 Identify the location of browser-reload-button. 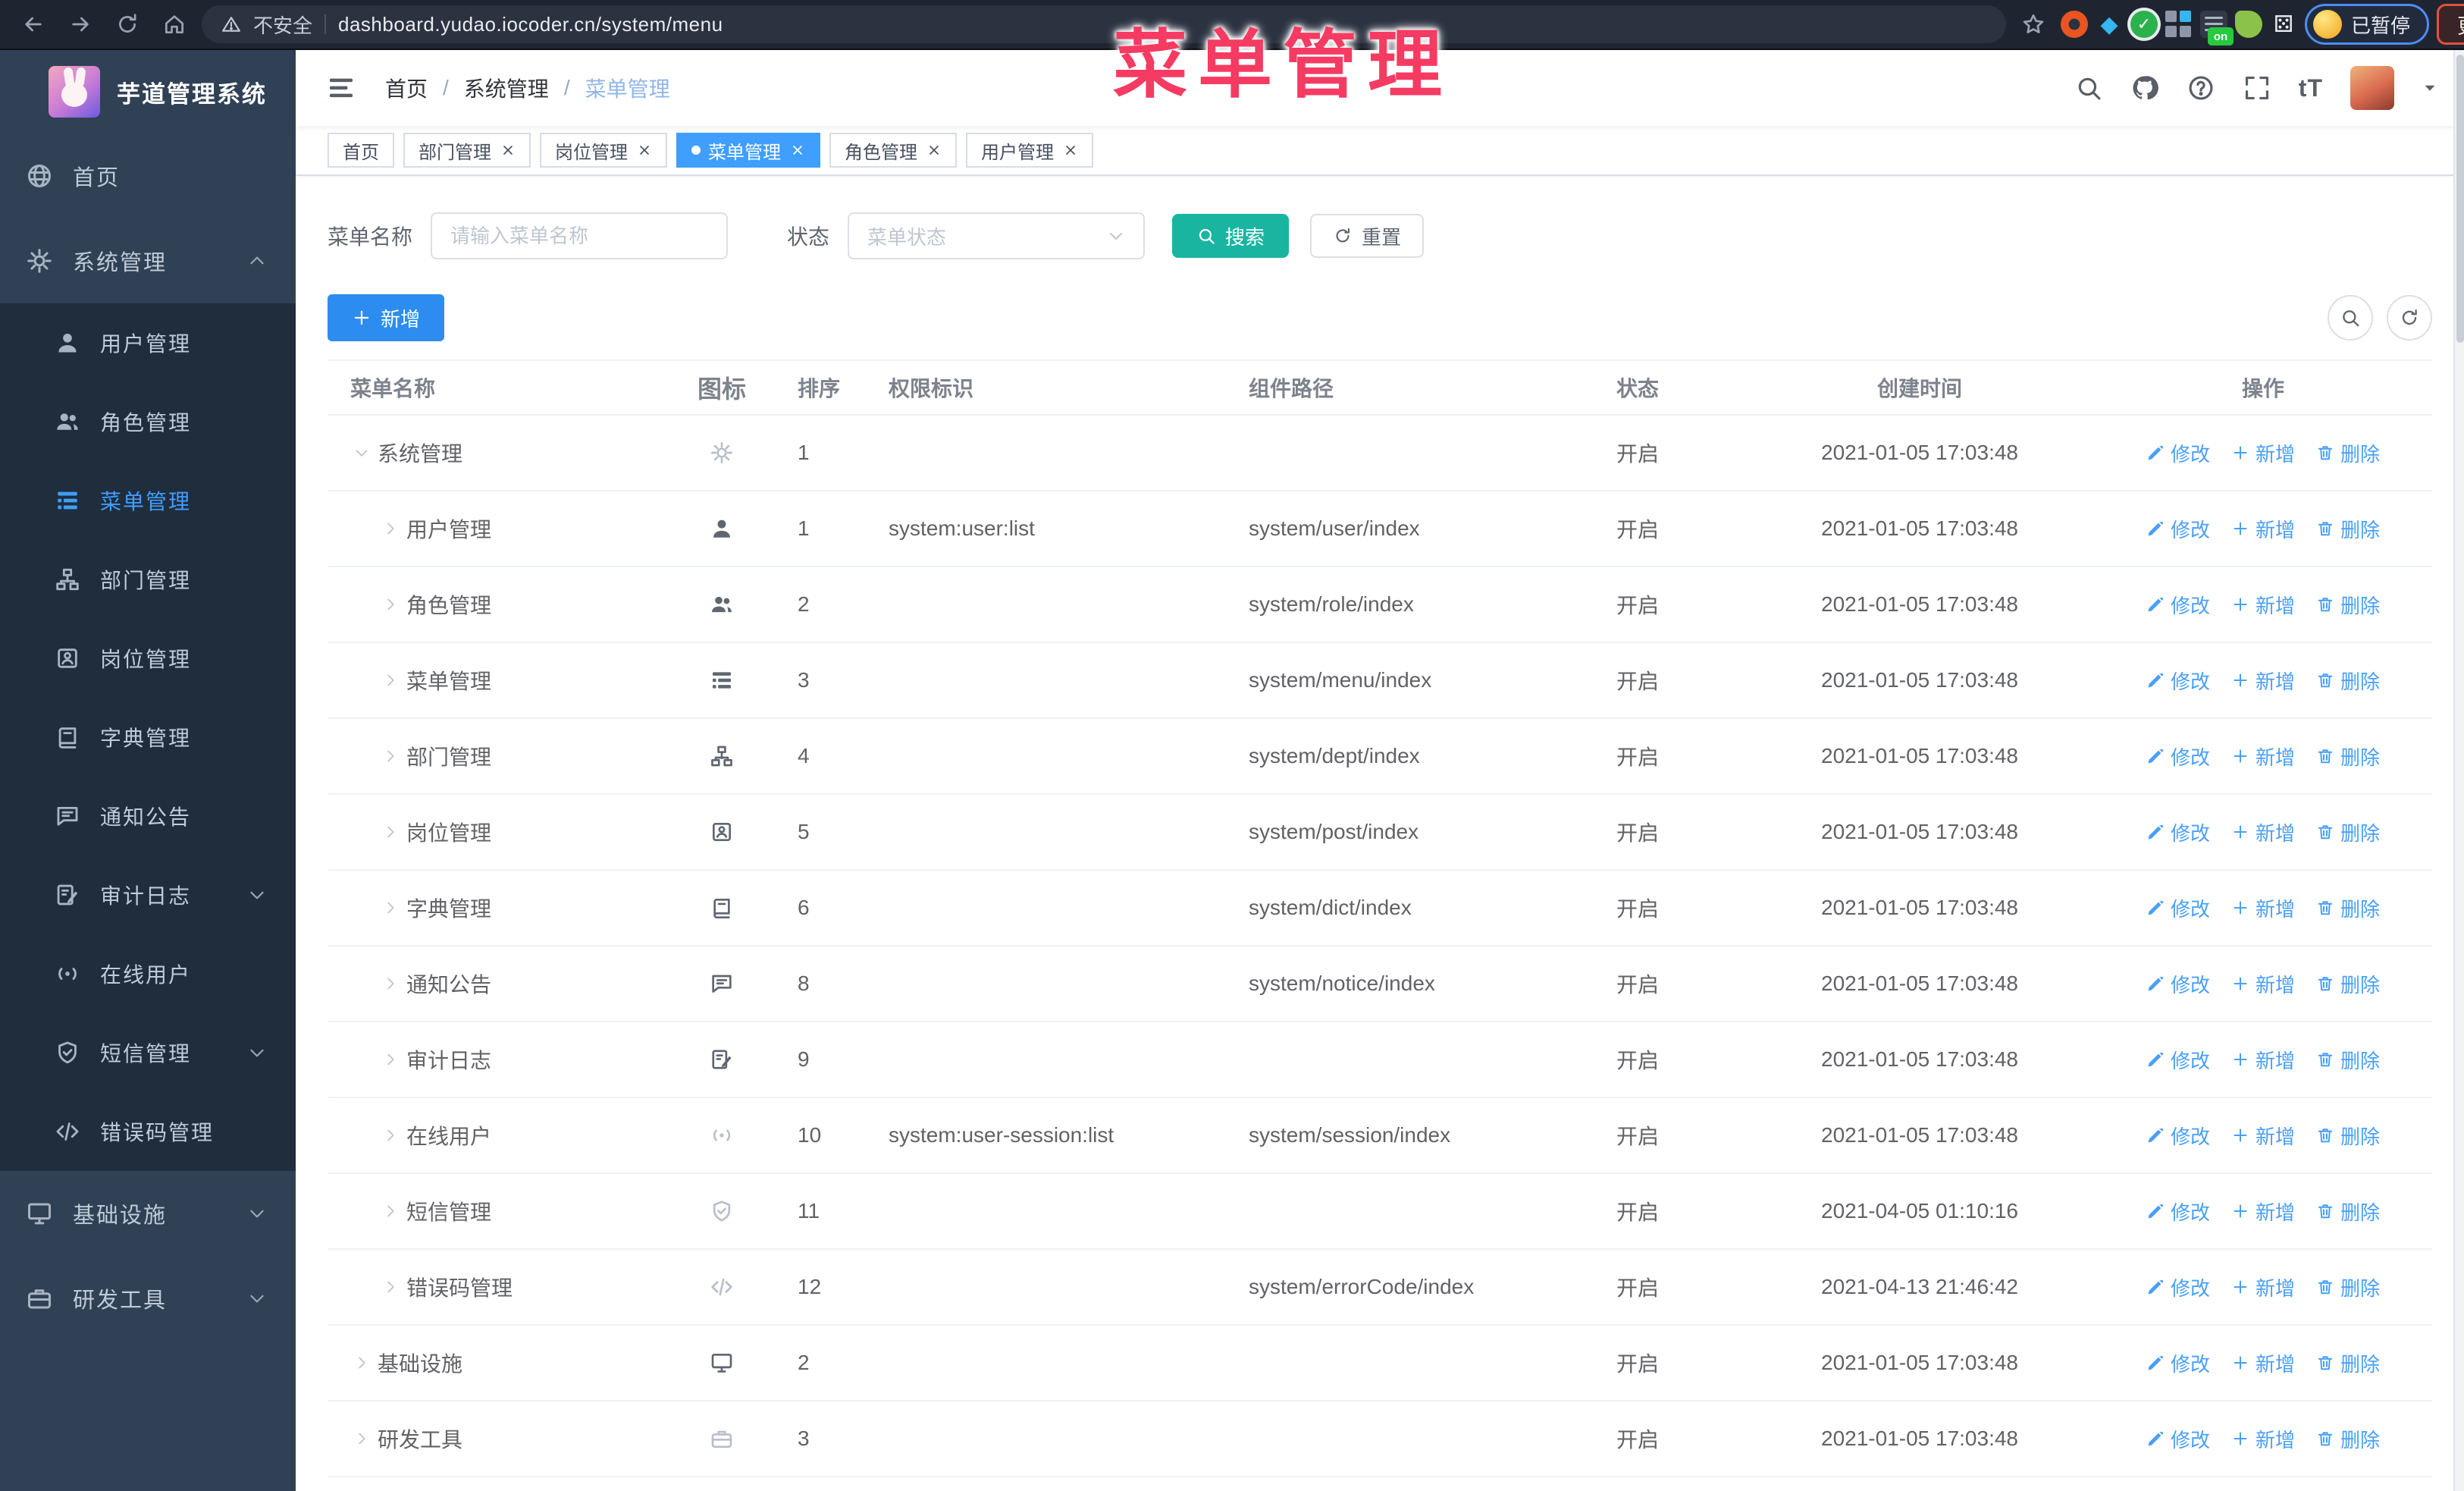
(128, 24).